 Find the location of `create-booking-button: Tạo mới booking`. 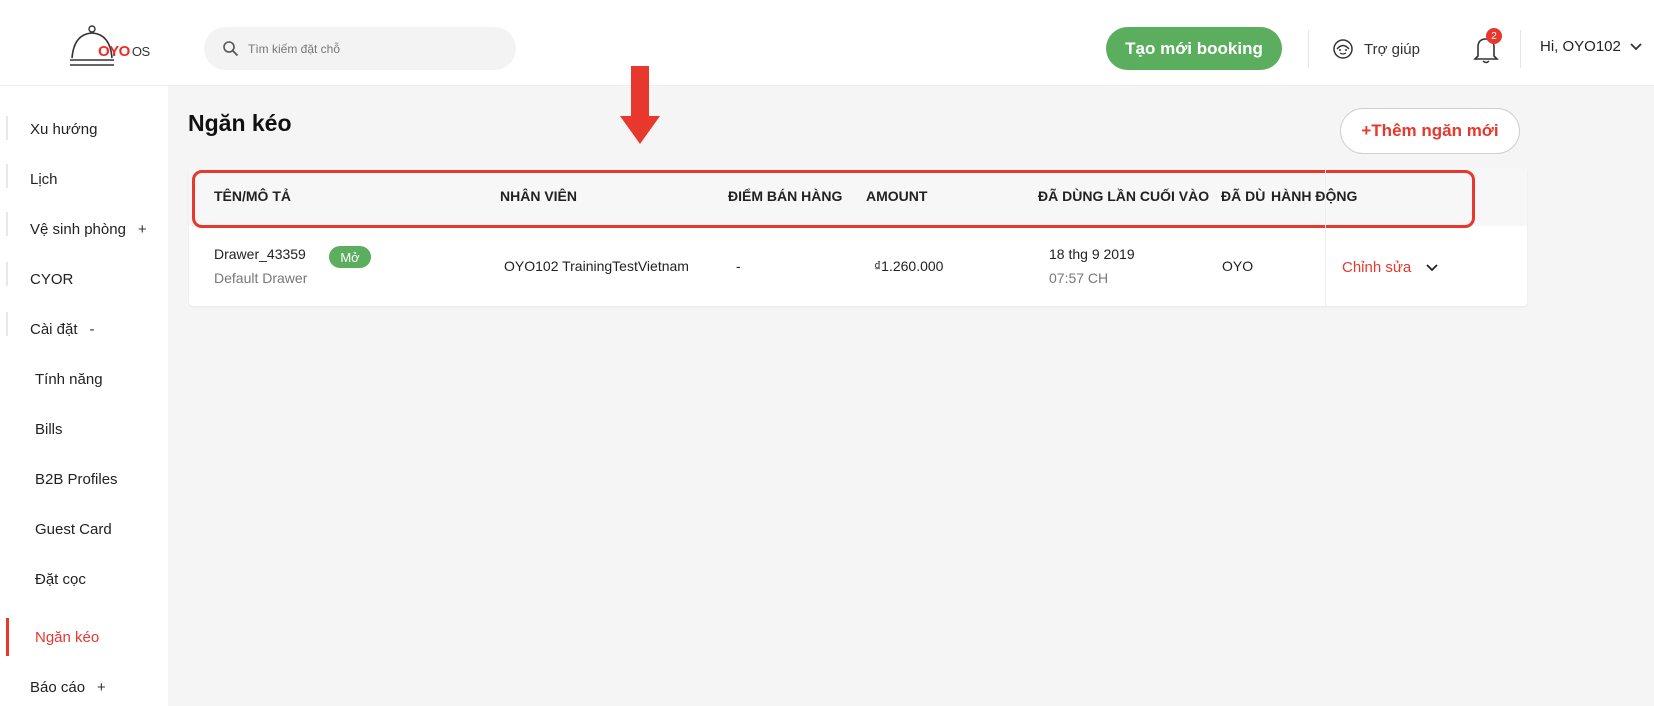

create-booking-button: Tạo mới booking is located at coordinates (1194, 48).